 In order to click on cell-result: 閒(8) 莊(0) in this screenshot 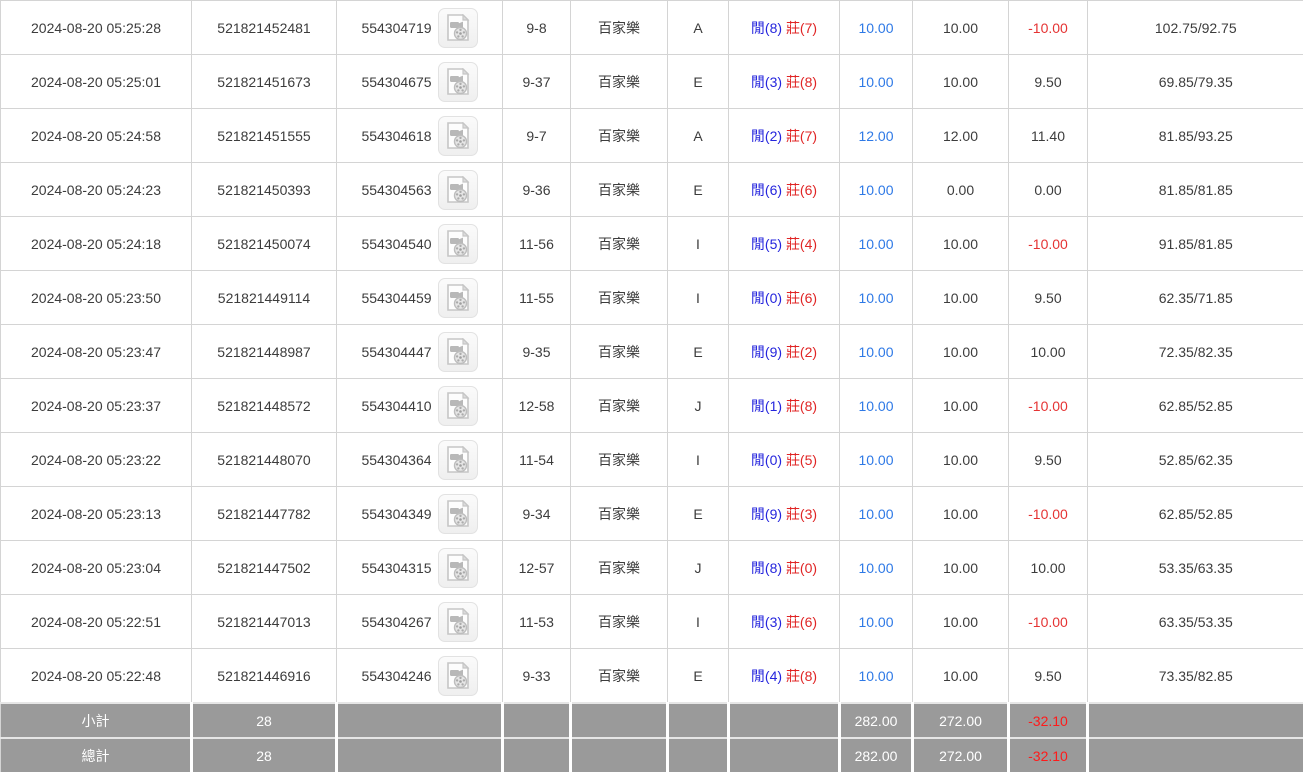, I will do `click(784, 568)`.